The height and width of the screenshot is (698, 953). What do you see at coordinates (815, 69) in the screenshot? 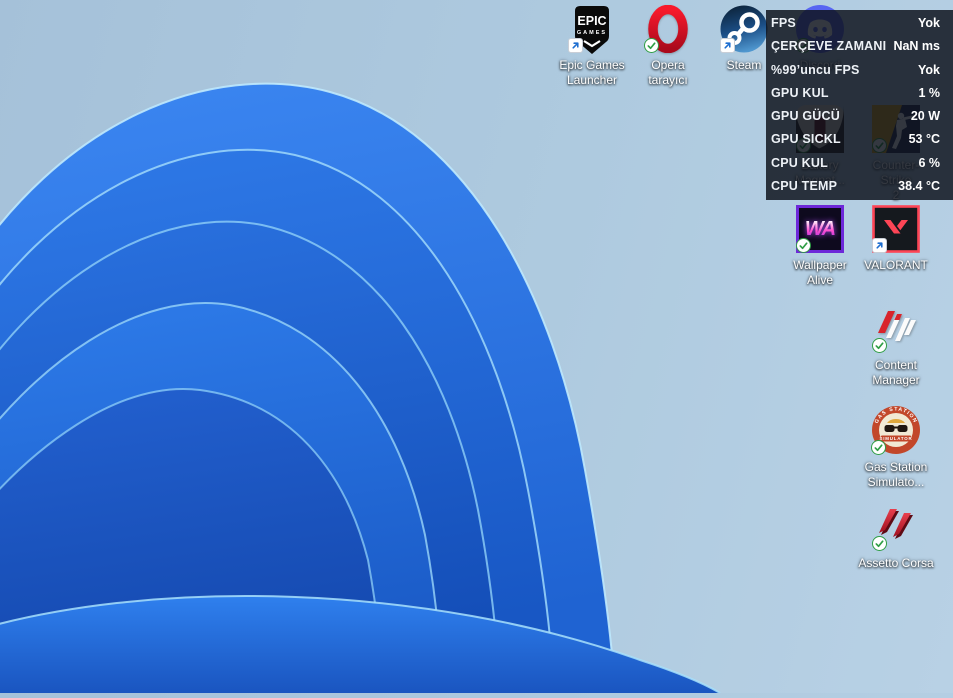
I see `osd-label: %99’uncu FPS` at bounding box center [815, 69].